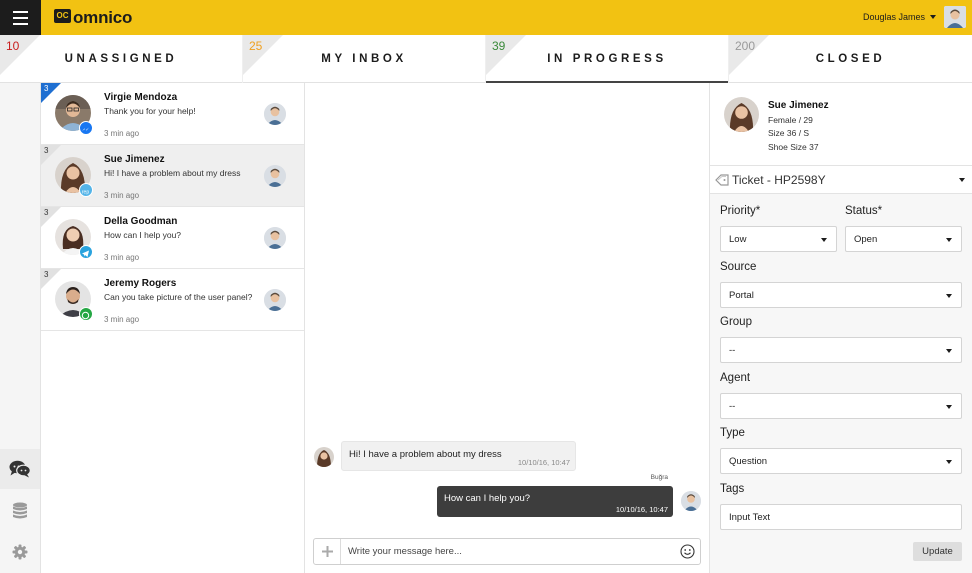 This screenshot has height=573, width=972. I want to click on web-chat-icon: rep, so click(86, 190).